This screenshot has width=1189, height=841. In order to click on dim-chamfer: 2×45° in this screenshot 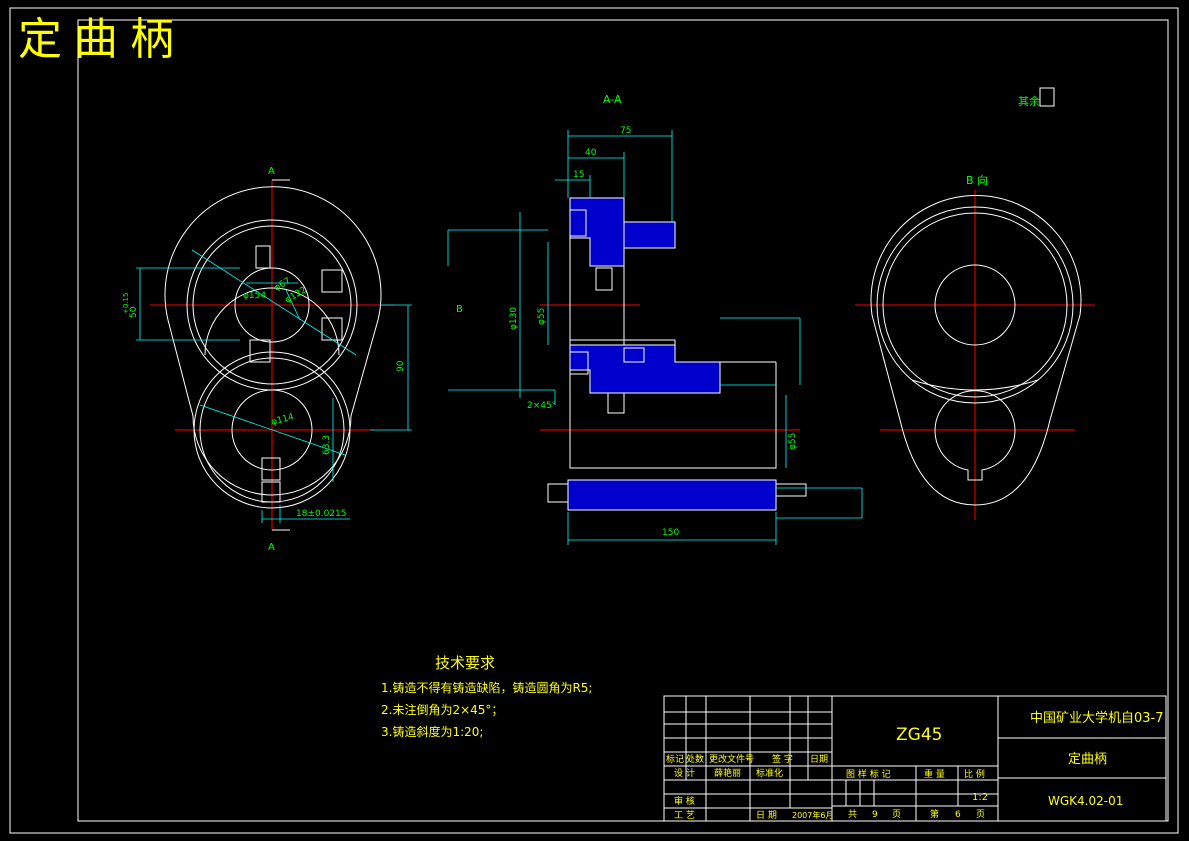, I will do `click(541, 406)`.